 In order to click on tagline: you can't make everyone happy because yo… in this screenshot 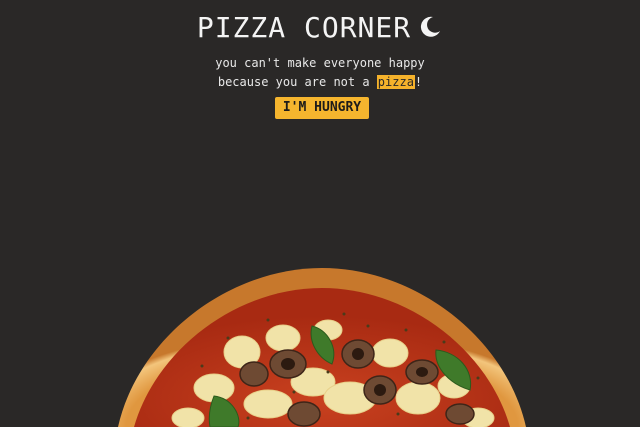, I will do `click(320, 73)`.